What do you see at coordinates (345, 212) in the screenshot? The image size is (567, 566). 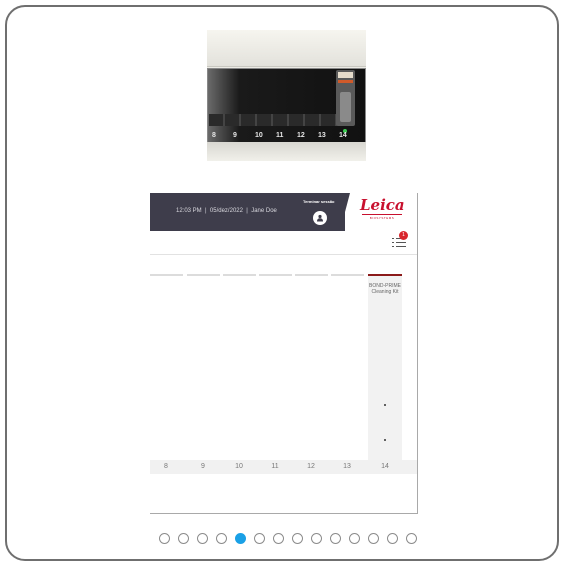 I see `header-bar-edge` at bounding box center [345, 212].